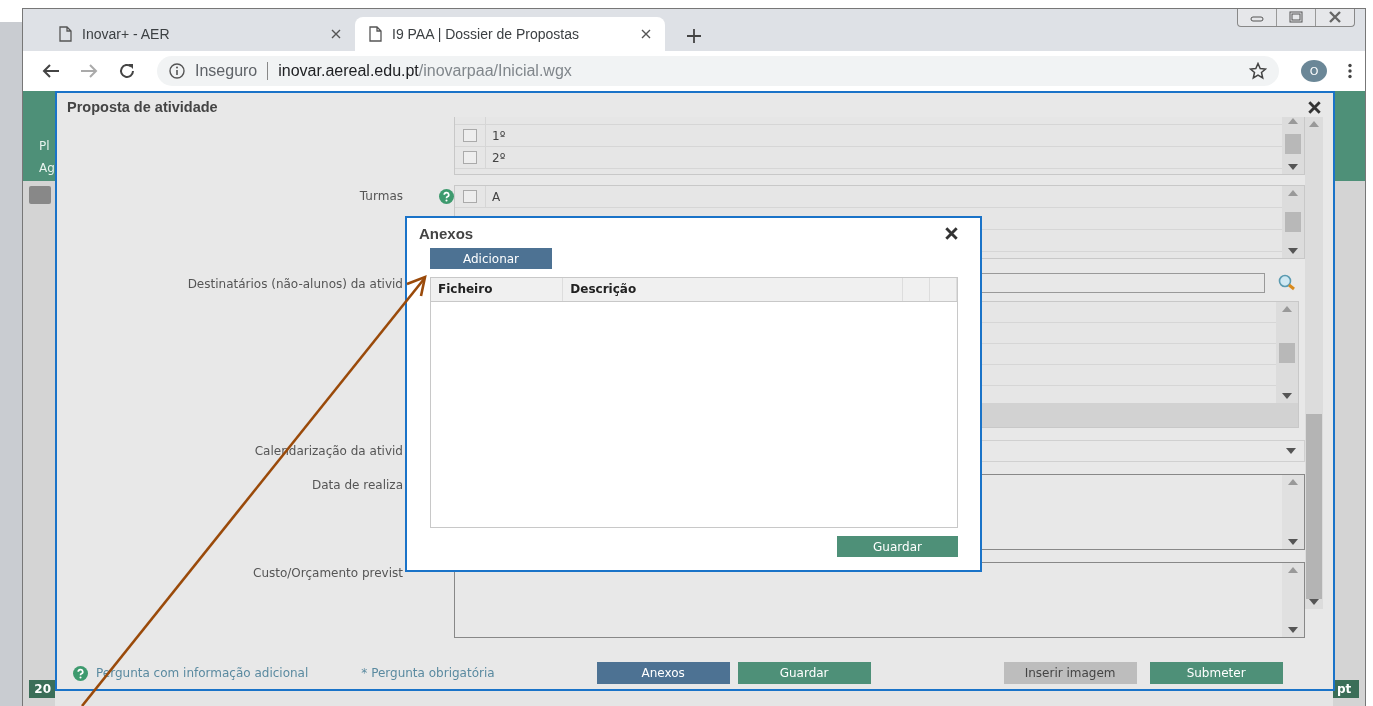  I want to click on footer-text: pt, so click(1346, 689).